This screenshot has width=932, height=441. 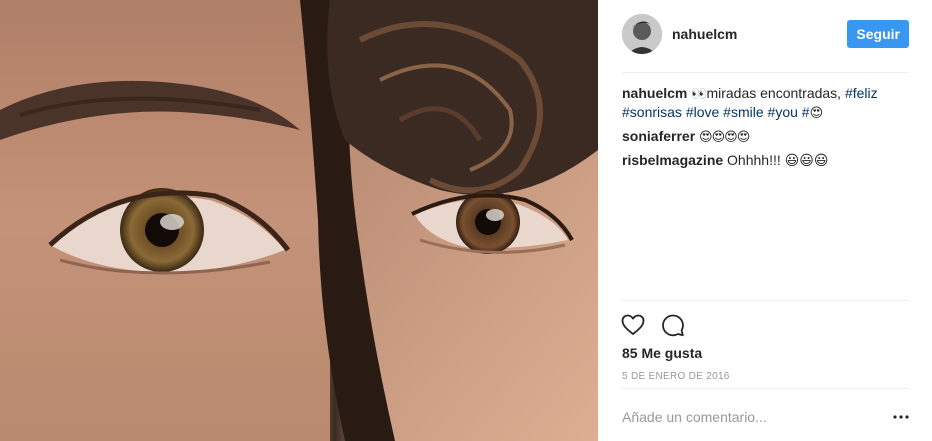 I want to click on hashtag-love: #love, so click(x=702, y=112).